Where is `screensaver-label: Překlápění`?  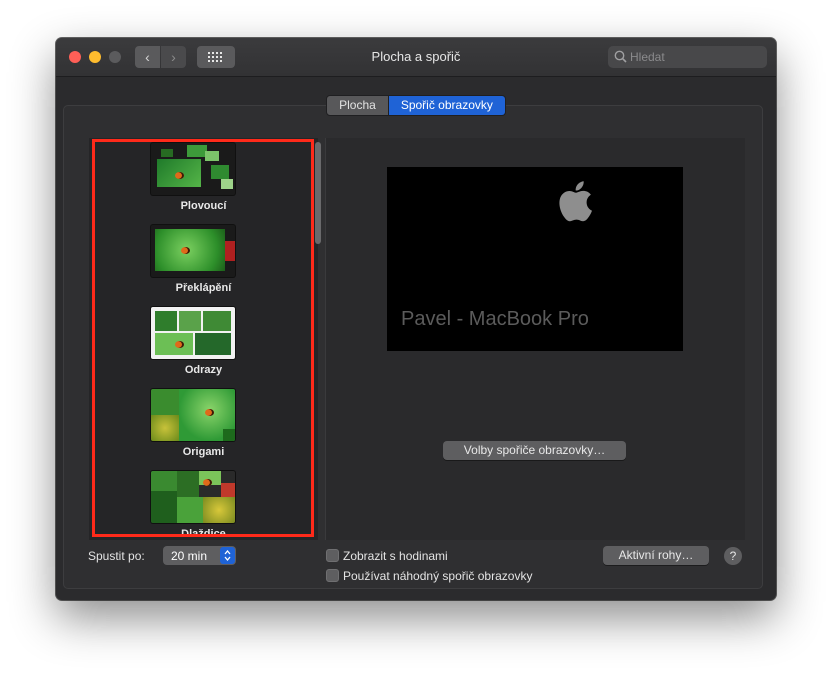 screensaver-label: Překlápění is located at coordinates (203, 288).